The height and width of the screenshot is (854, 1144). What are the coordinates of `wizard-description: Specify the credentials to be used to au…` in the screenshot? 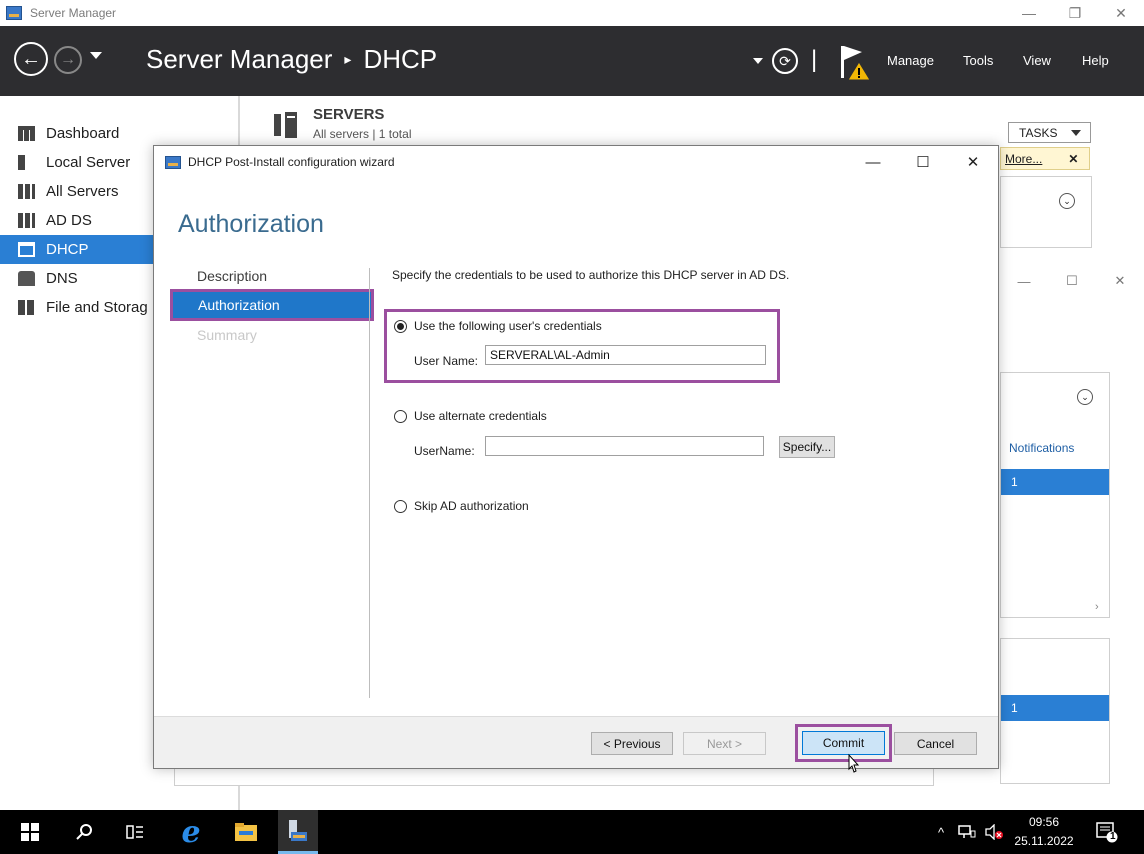 It's located at (591, 275).